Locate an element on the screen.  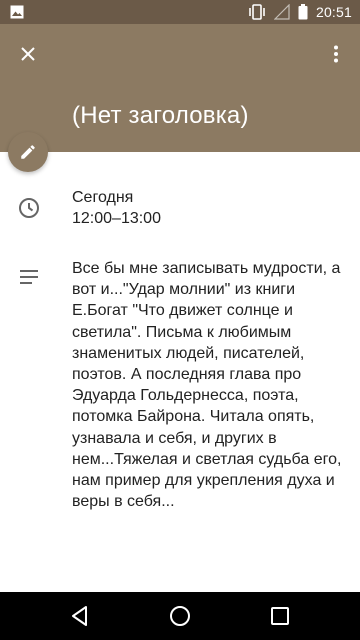
event-title: (Нет заголовка) is located at coordinates (160, 115).